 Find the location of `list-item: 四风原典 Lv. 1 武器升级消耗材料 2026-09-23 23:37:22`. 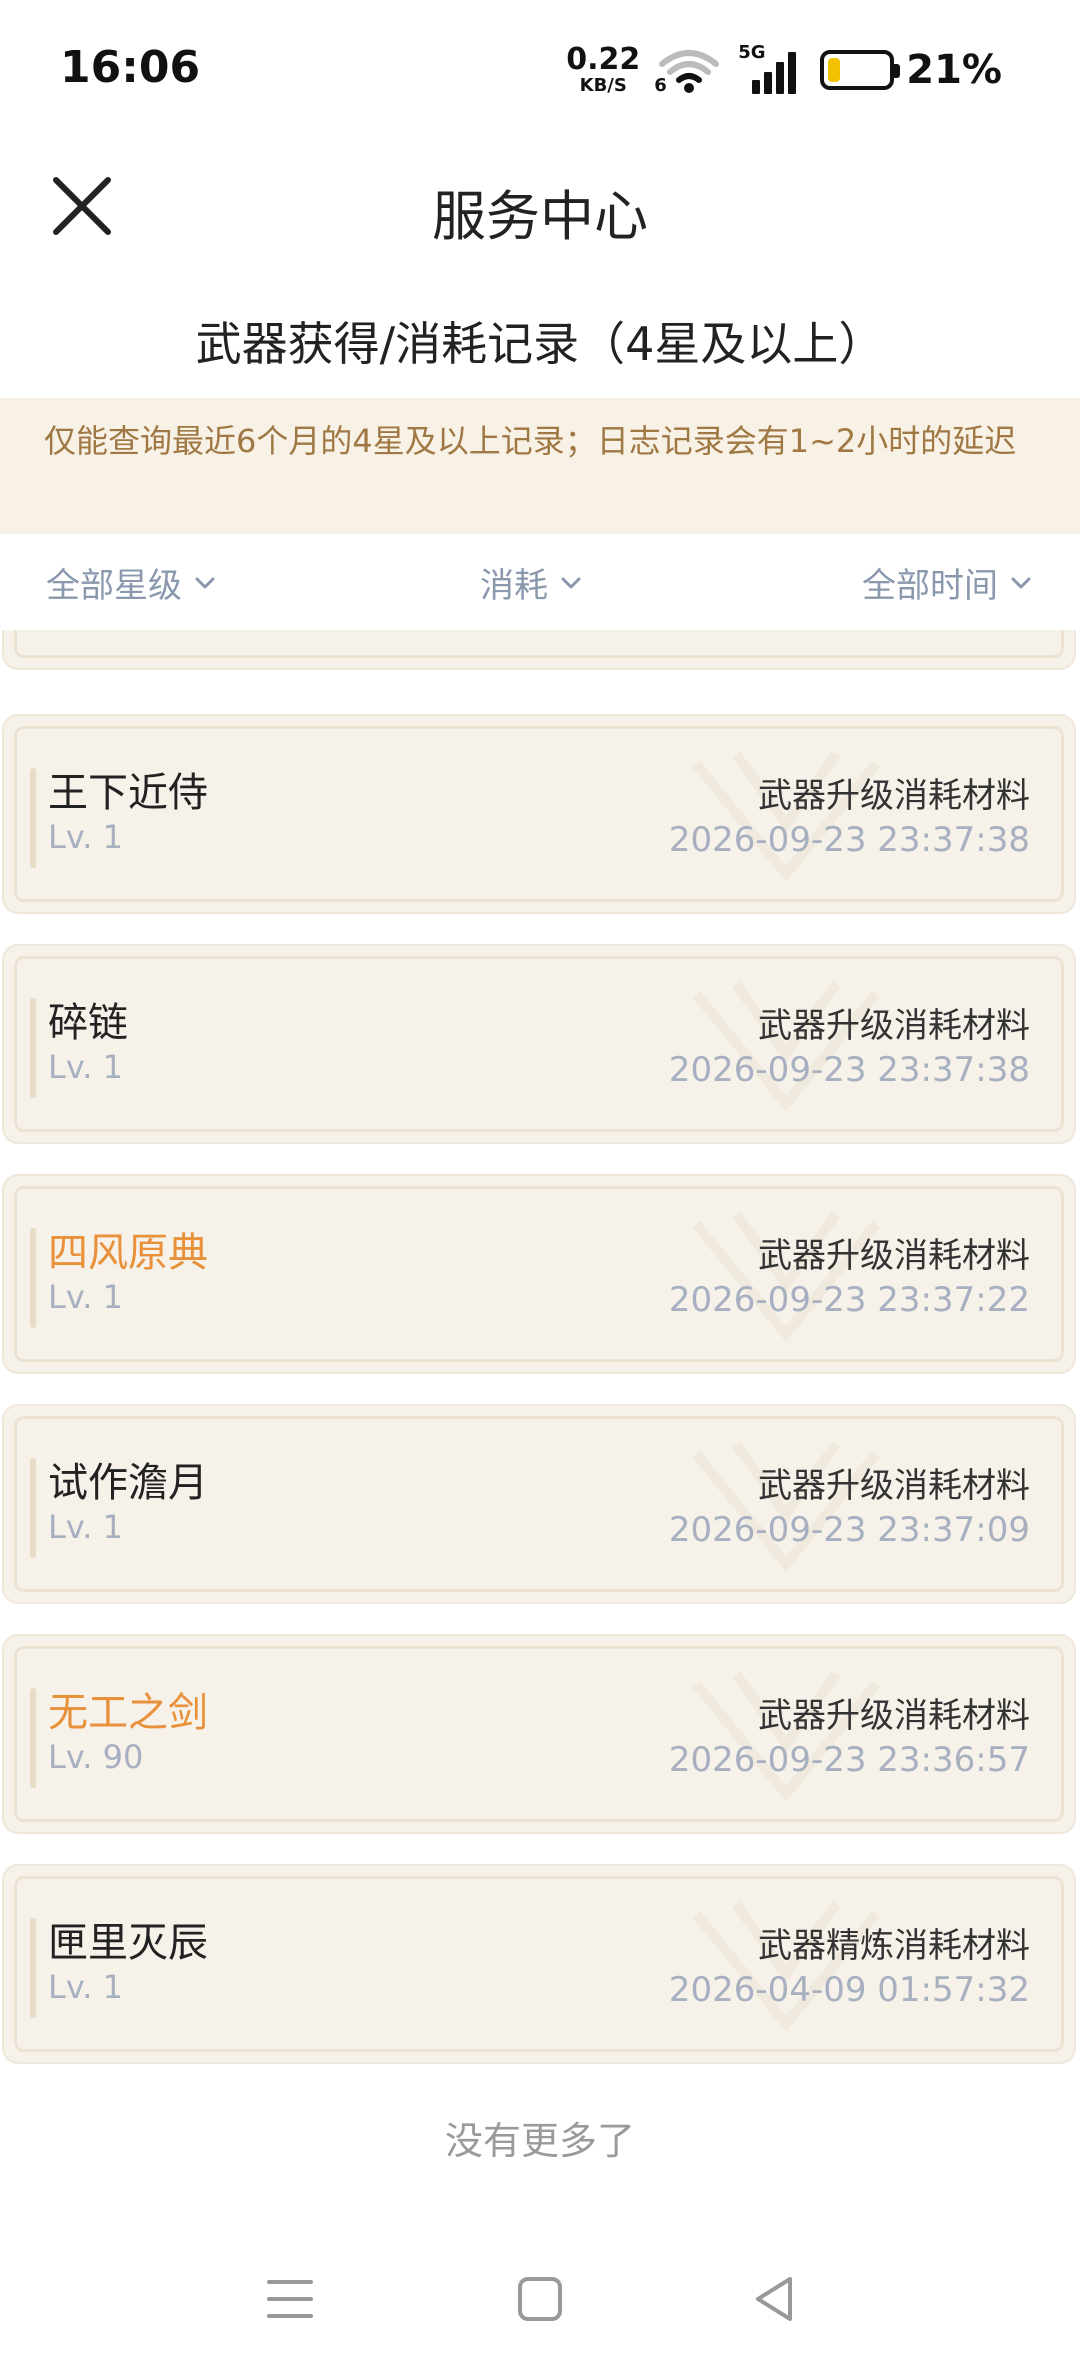

list-item: 四风原典 Lv. 1 武器升级消耗材料 2026-09-23 23:37:22 is located at coordinates (539, 1274).